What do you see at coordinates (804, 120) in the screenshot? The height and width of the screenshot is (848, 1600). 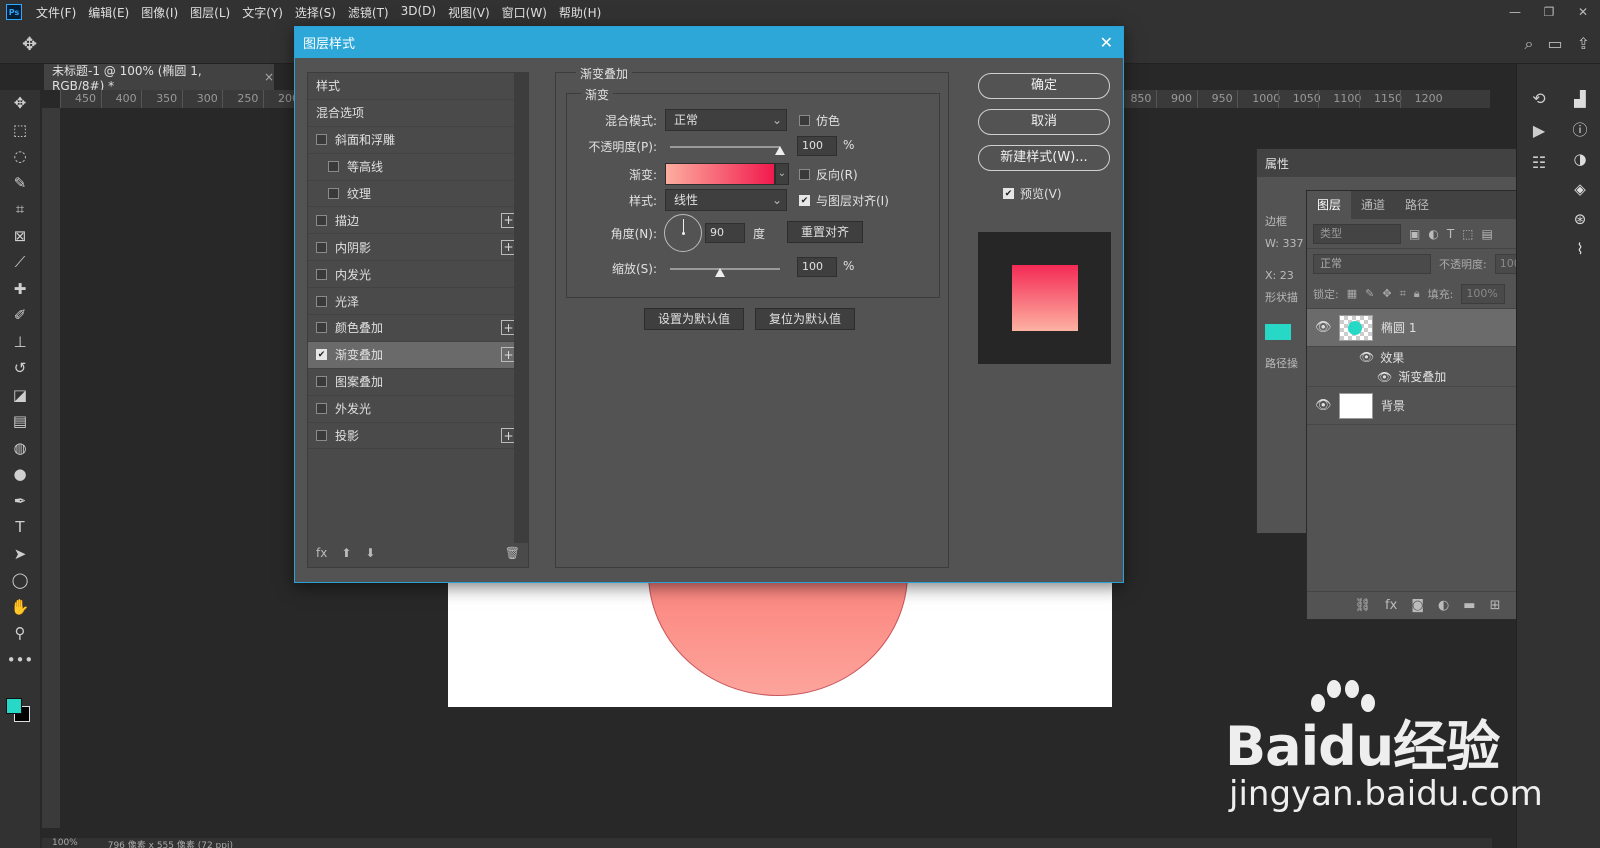 I see `dither-checkbox-box` at bounding box center [804, 120].